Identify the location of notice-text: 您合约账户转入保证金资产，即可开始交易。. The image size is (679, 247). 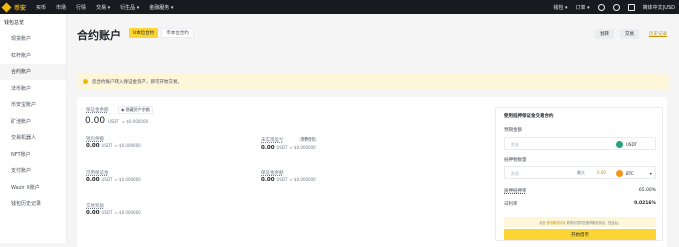
(137, 82).